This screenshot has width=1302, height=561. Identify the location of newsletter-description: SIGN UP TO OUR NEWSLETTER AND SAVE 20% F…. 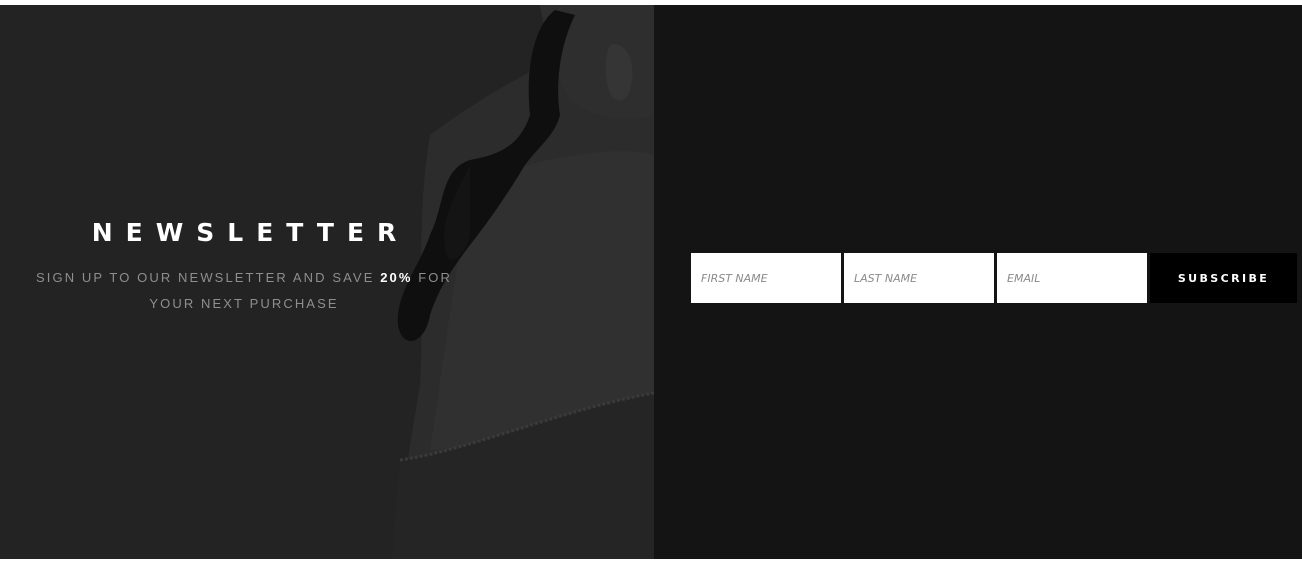
(244, 291).